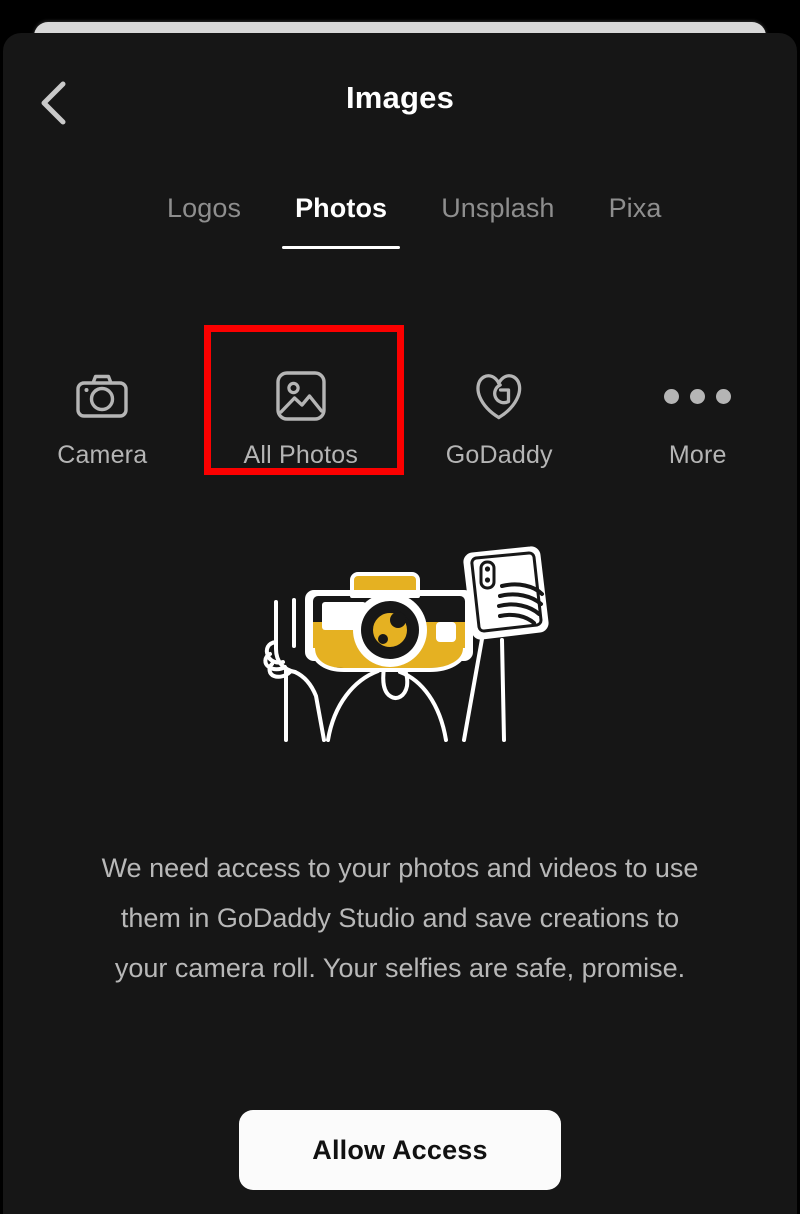 The width and height of the screenshot is (800, 1214). I want to click on tab-unsplash: Unsplash, so click(497, 204).